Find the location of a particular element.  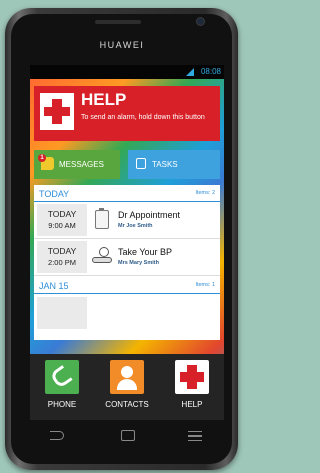

help-instructions: To send an alarm, hold down this button is located at coordinates (143, 117).